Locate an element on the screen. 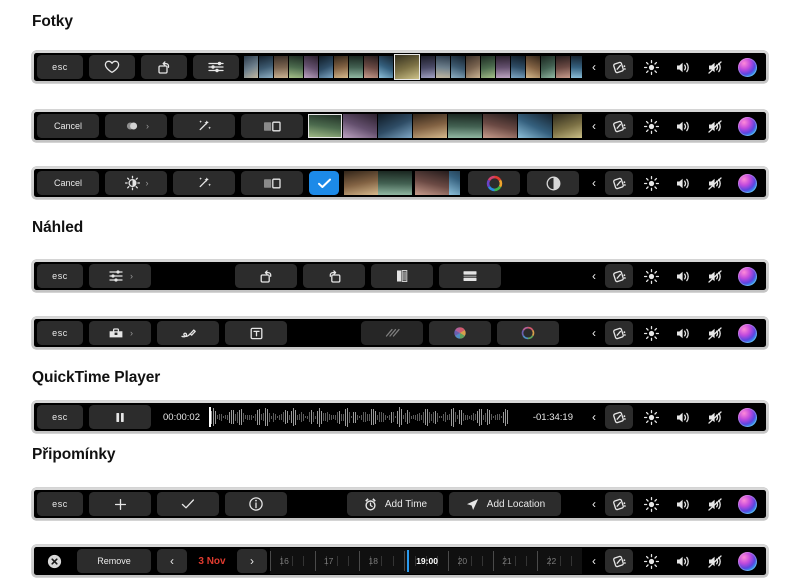 The image size is (800, 587). sketch-key is located at coordinates (188, 333).